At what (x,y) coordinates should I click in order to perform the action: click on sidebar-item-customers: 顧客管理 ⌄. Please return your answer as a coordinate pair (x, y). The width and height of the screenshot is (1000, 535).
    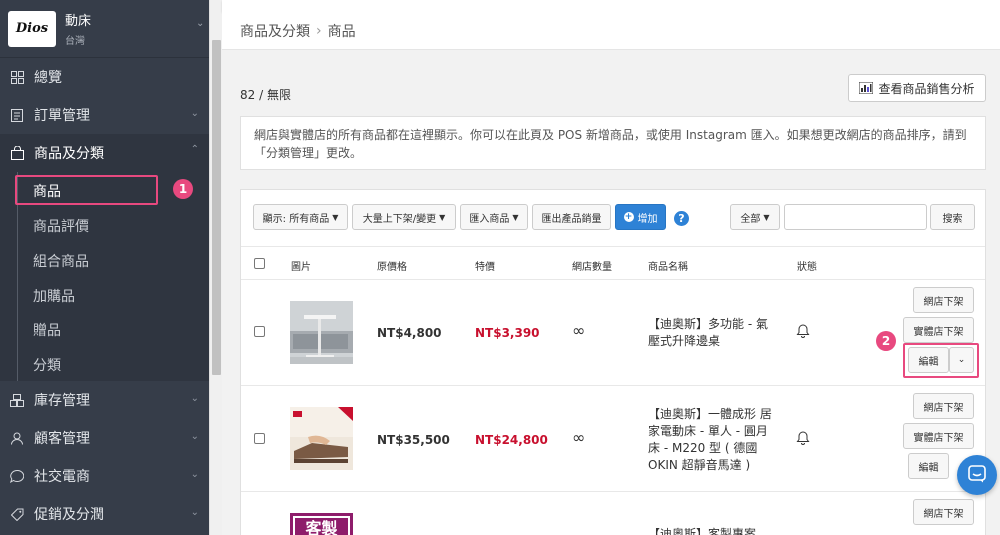
    Looking at the image, I should click on (104, 438).